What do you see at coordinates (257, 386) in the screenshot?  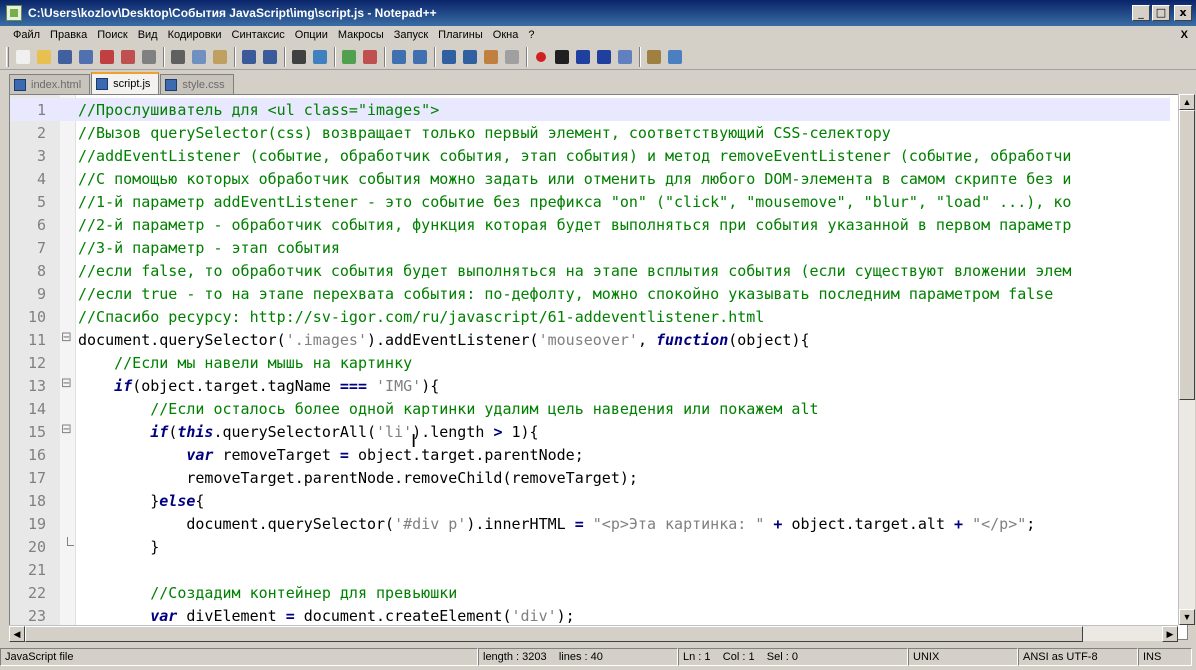 I see `code-text: if(object.target.tagName === 'IMG'){` at bounding box center [257, 386].